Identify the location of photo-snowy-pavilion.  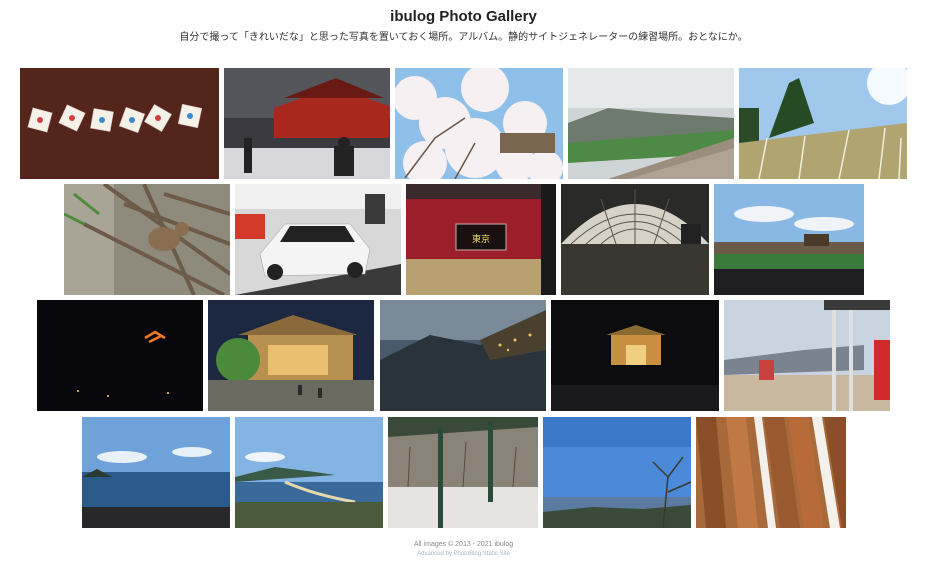
(463, 472).